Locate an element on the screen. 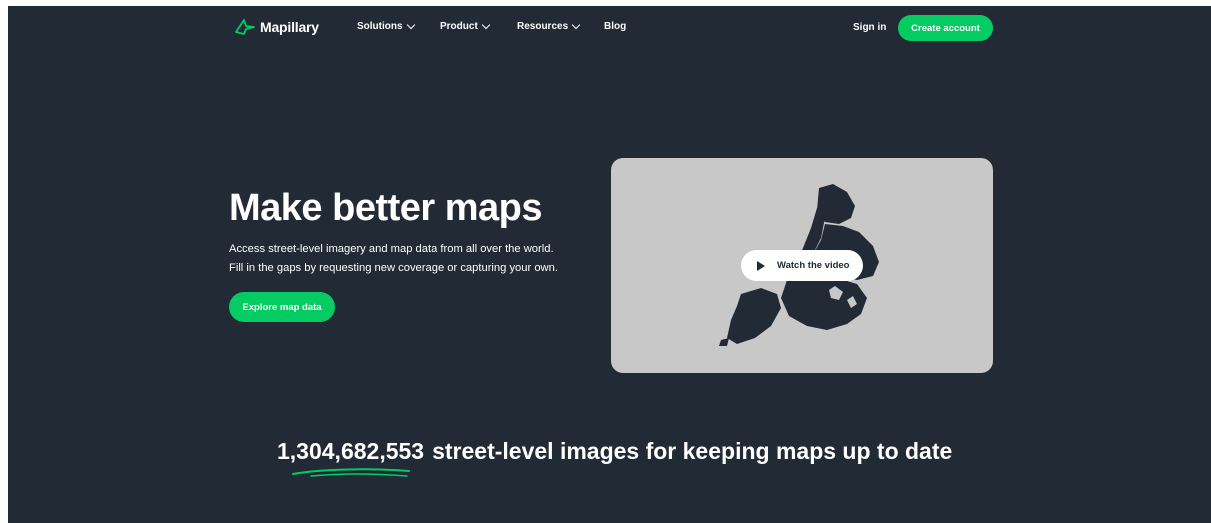 The width and height of the screenshot is (1211, 523). explore-map-data-button: Explore map data is located at coordinates (282, 307).